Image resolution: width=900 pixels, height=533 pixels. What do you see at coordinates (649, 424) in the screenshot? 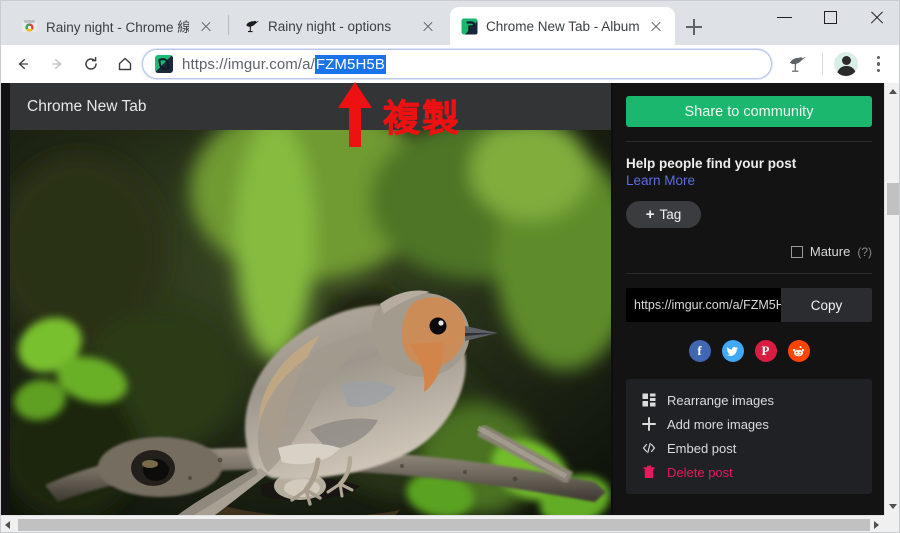
I see `plus-icon` at bounding box center [649, 424].